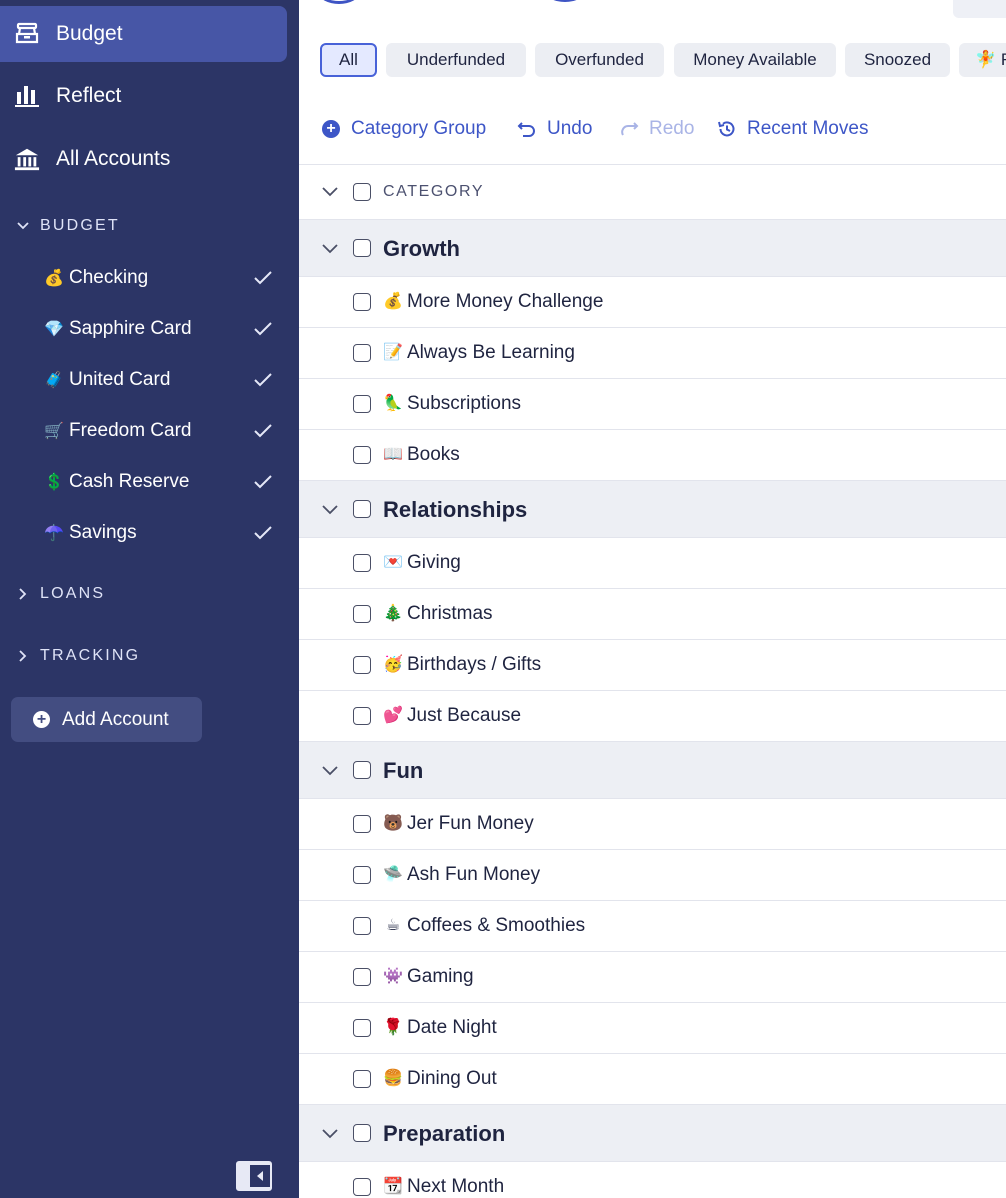  What do you see at coordinates (362, 192) in the screenshot?
I see `select-all-checkbox` at bounding box center [362, 192].